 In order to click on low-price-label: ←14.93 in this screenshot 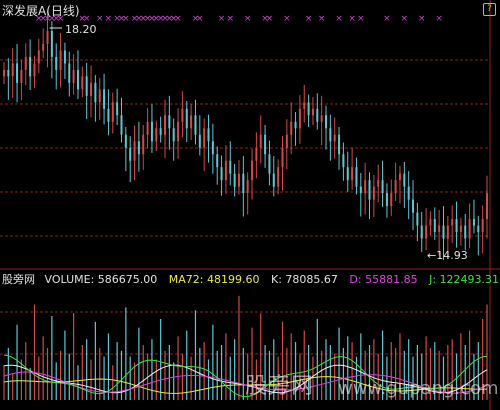, I will do `click(447, 255)`.